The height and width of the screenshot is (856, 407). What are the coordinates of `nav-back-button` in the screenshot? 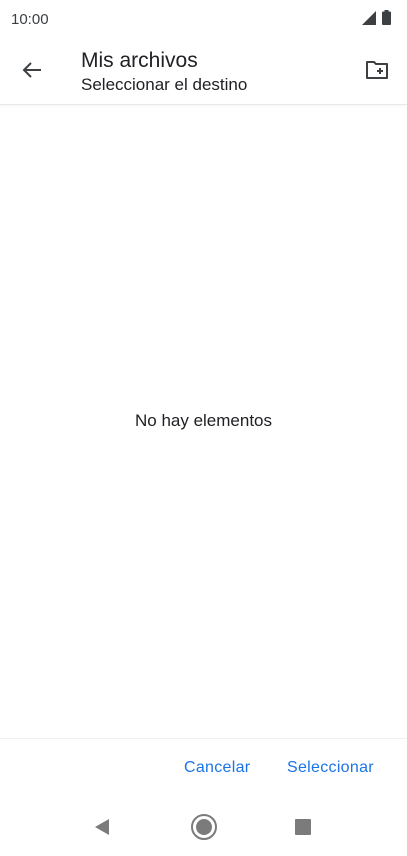 It's located at (102, 829).